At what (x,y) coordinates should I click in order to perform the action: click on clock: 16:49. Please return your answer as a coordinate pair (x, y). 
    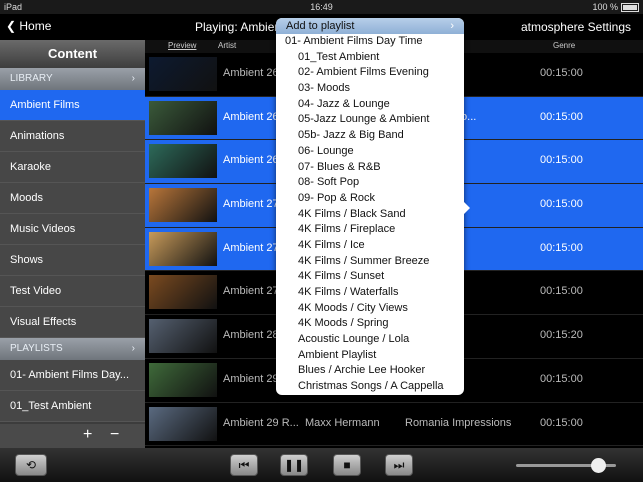
    Looking at the image, I should click on (321, 7).